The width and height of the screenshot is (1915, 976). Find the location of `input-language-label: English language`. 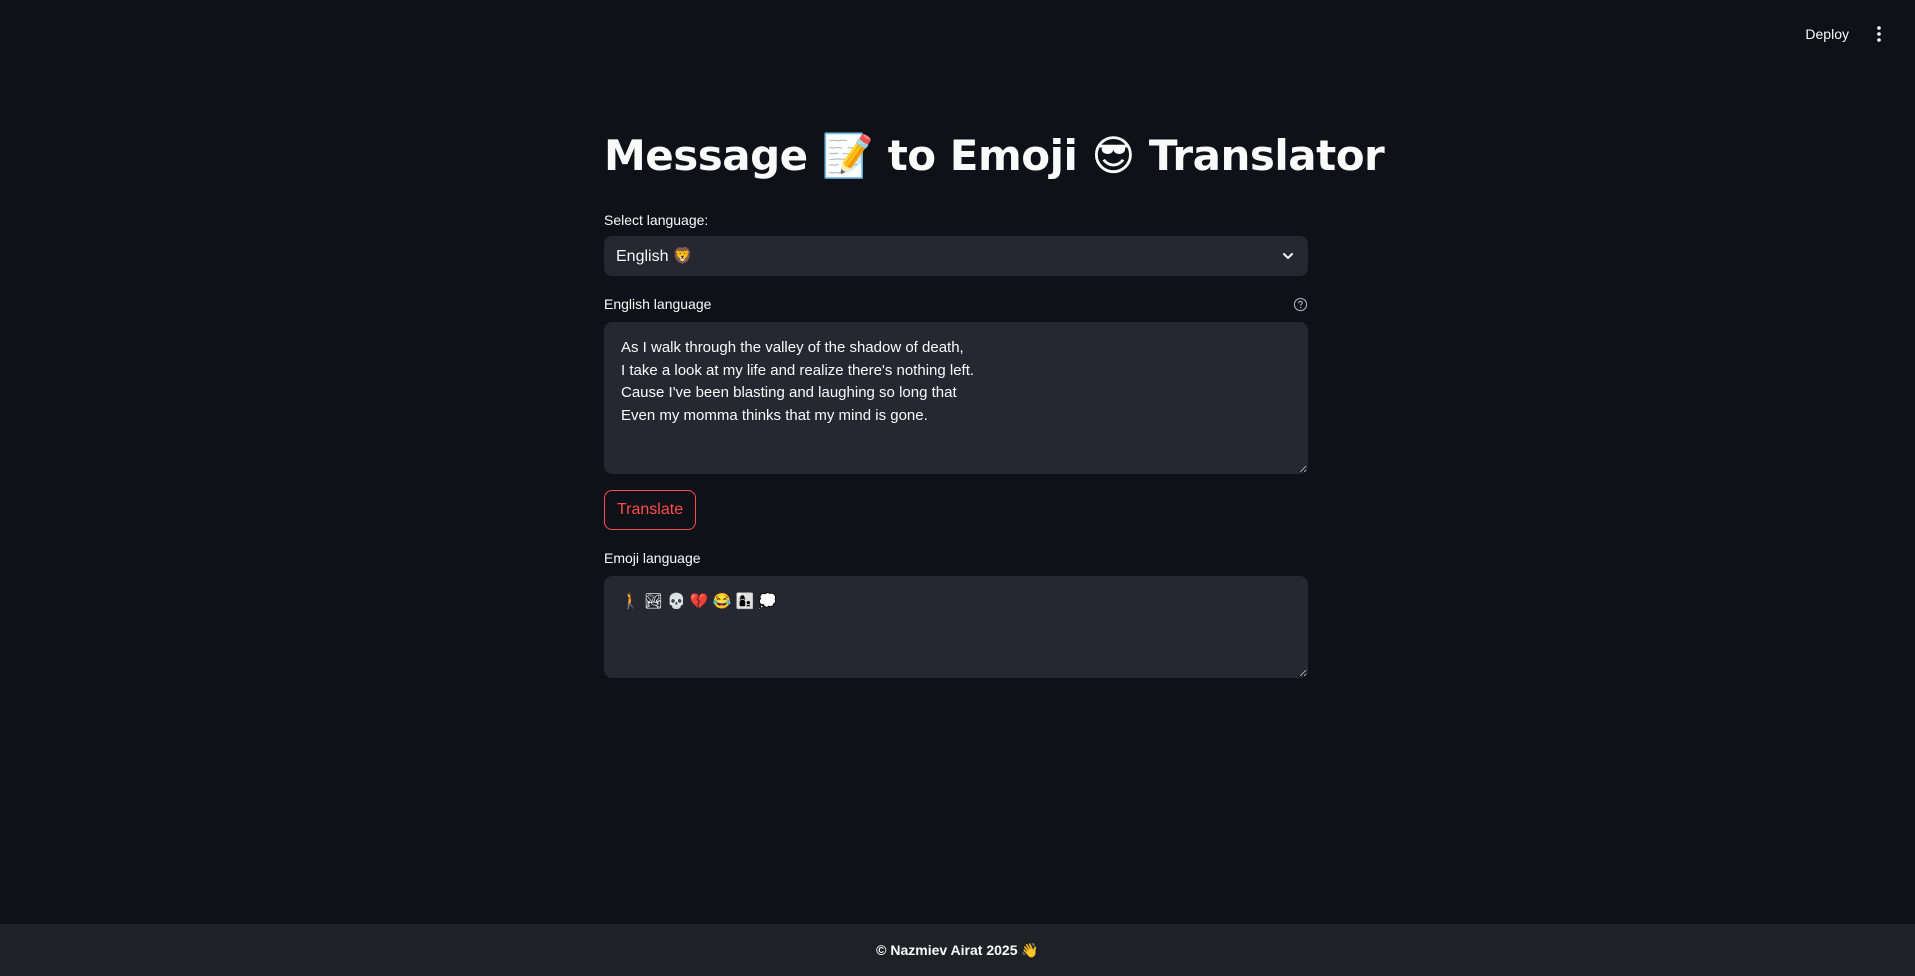

input-language-label: English language is located at coordinates (658, 304).